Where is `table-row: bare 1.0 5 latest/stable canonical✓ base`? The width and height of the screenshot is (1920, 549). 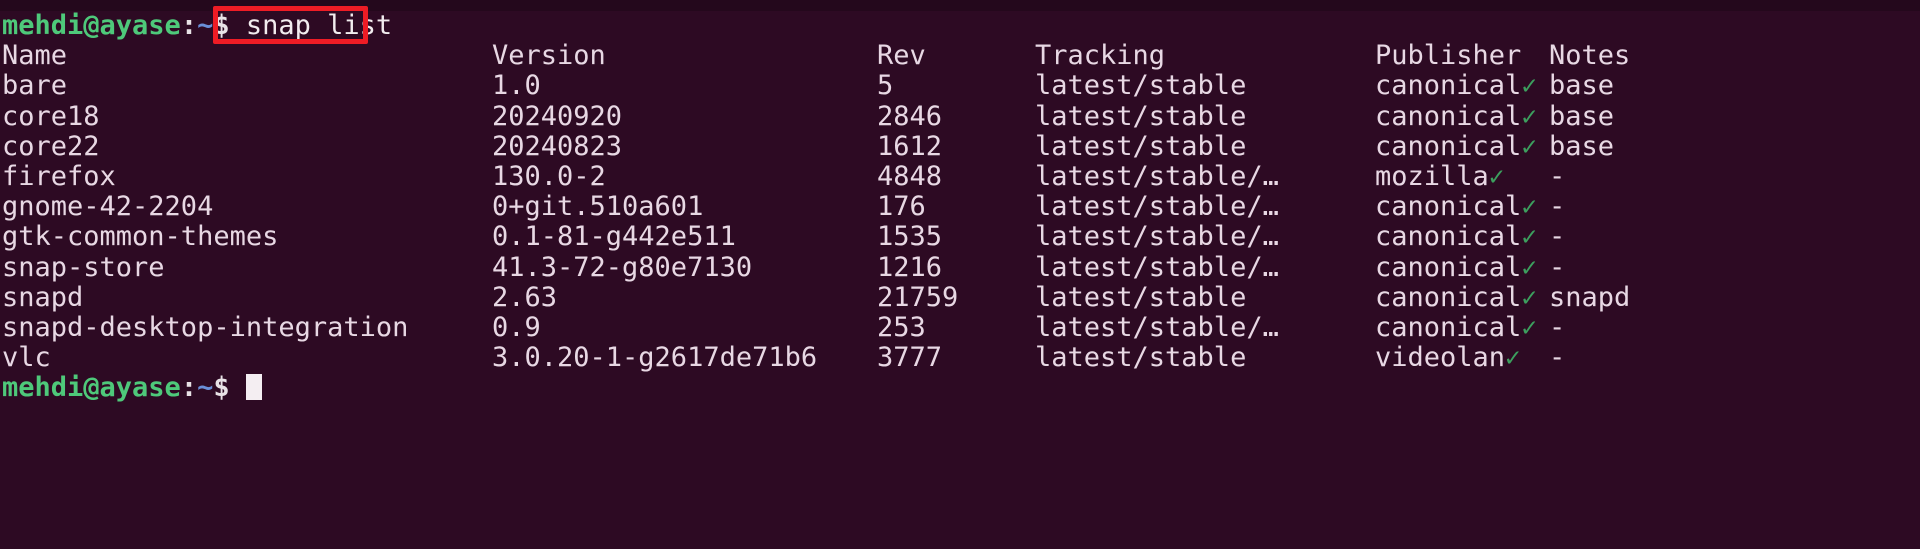
table-row: bare 1.0 5 latest/stable canonical✓ base is located at coordinates (960, 86).